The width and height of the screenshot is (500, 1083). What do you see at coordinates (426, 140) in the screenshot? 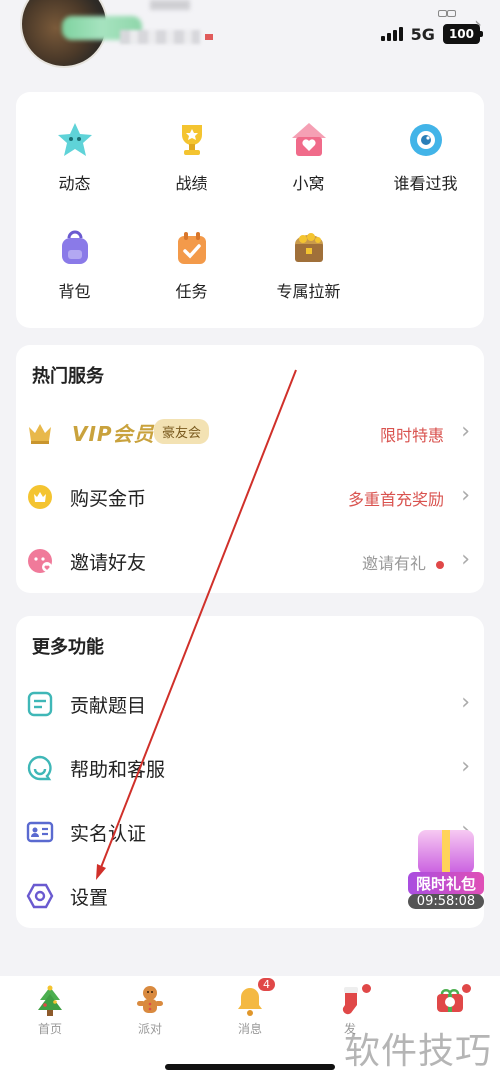
I see `eye-icon` at bounding box center [426, 140].